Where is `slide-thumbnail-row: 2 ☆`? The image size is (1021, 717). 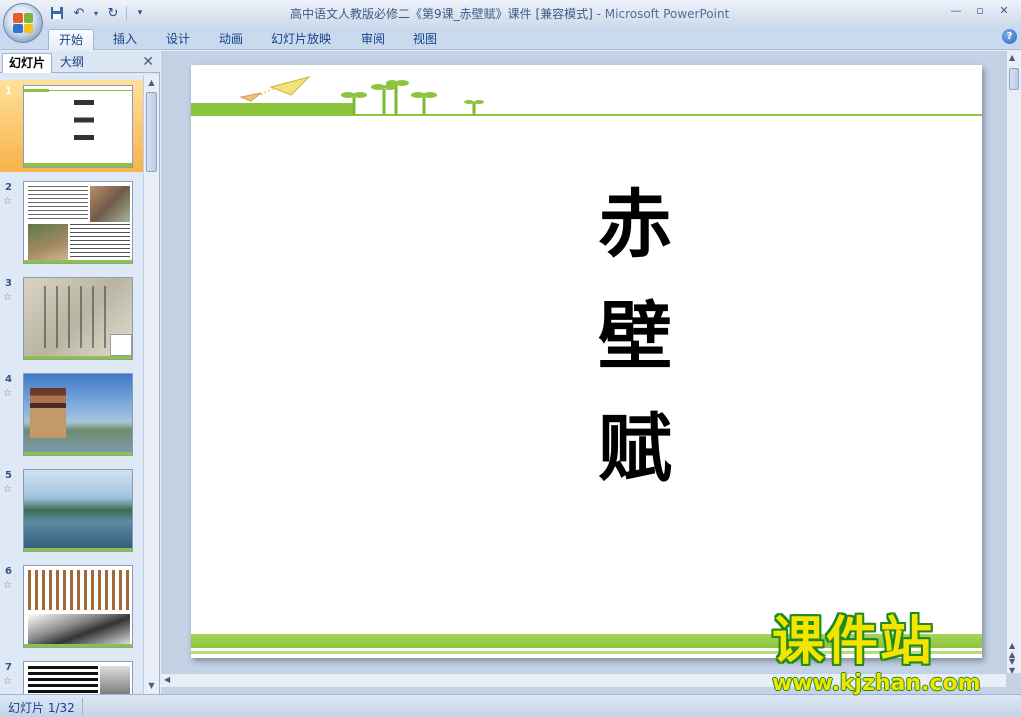
slide-thumbnail-row: 2 ☆ is located at coordinates (71, 222).